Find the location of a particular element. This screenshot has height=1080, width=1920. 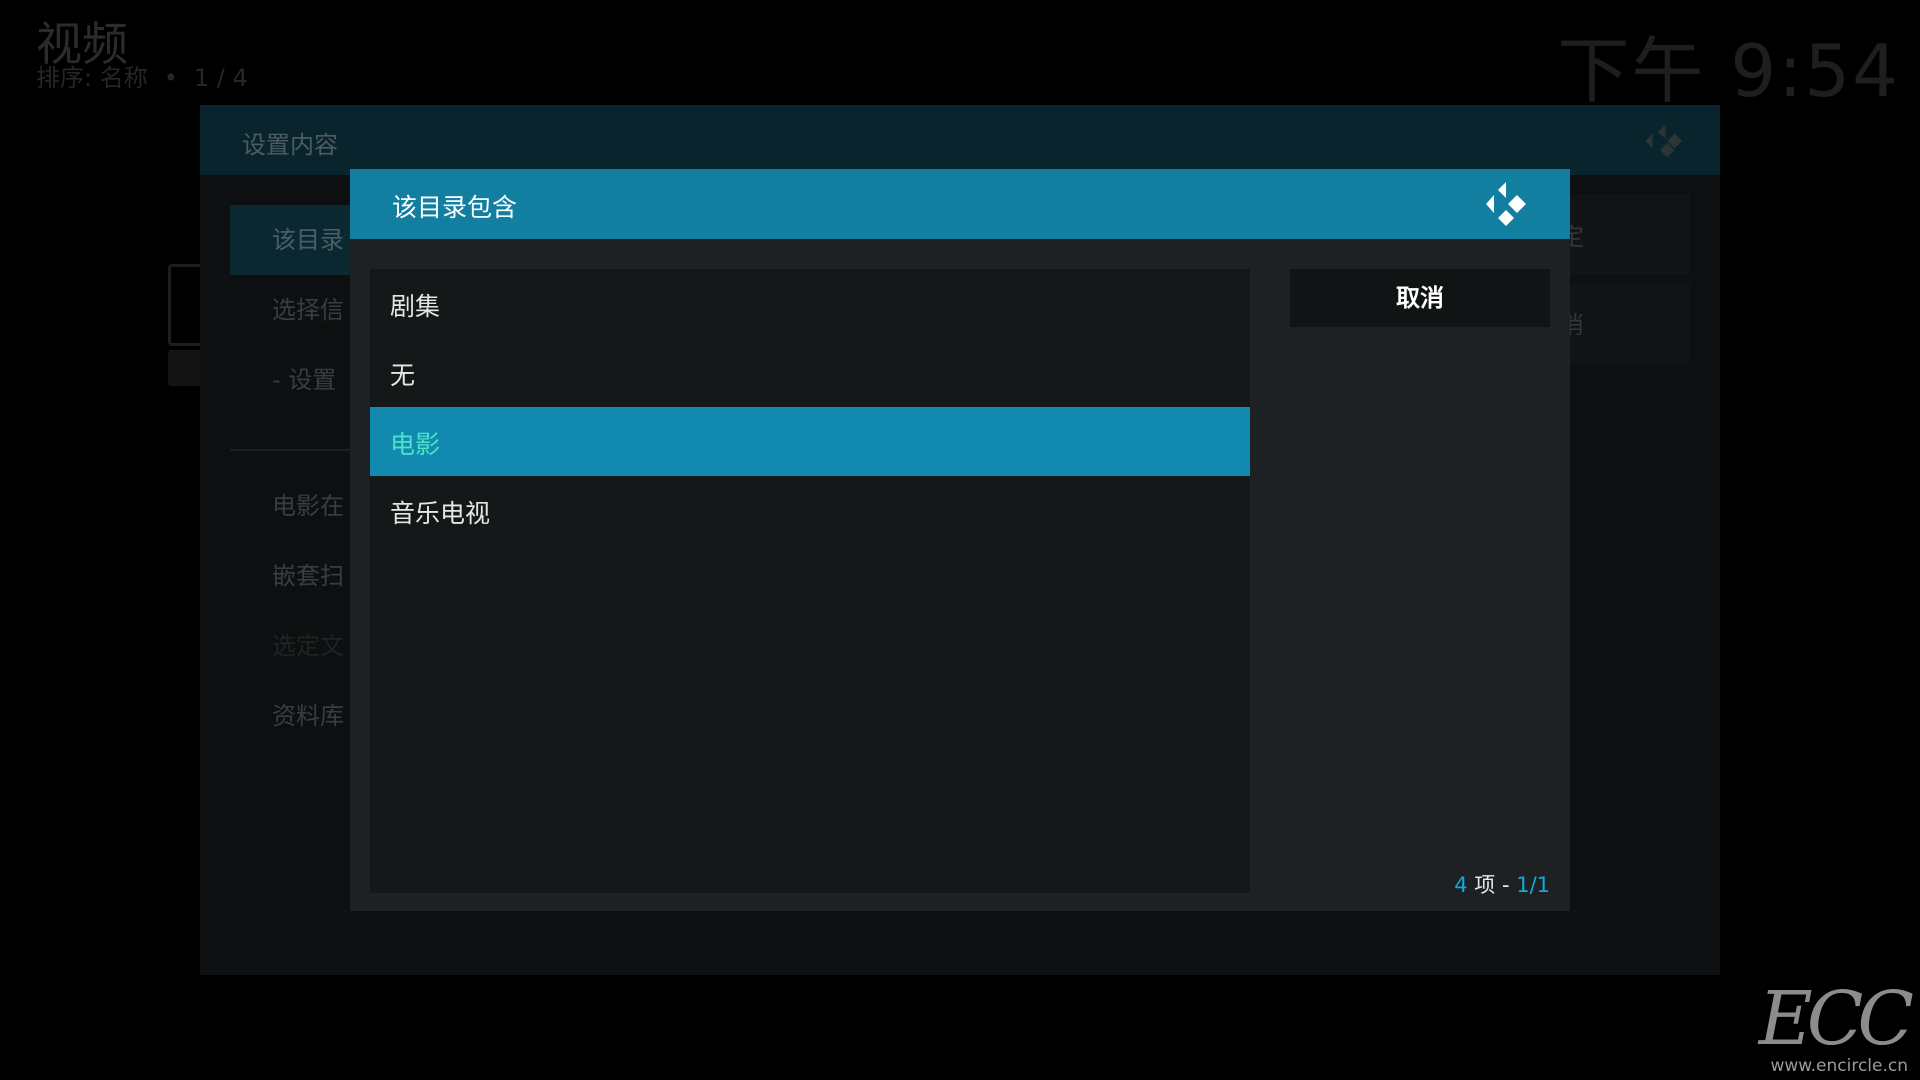

sort-label: 排序: 名称 is located at coordinates (92, 78).